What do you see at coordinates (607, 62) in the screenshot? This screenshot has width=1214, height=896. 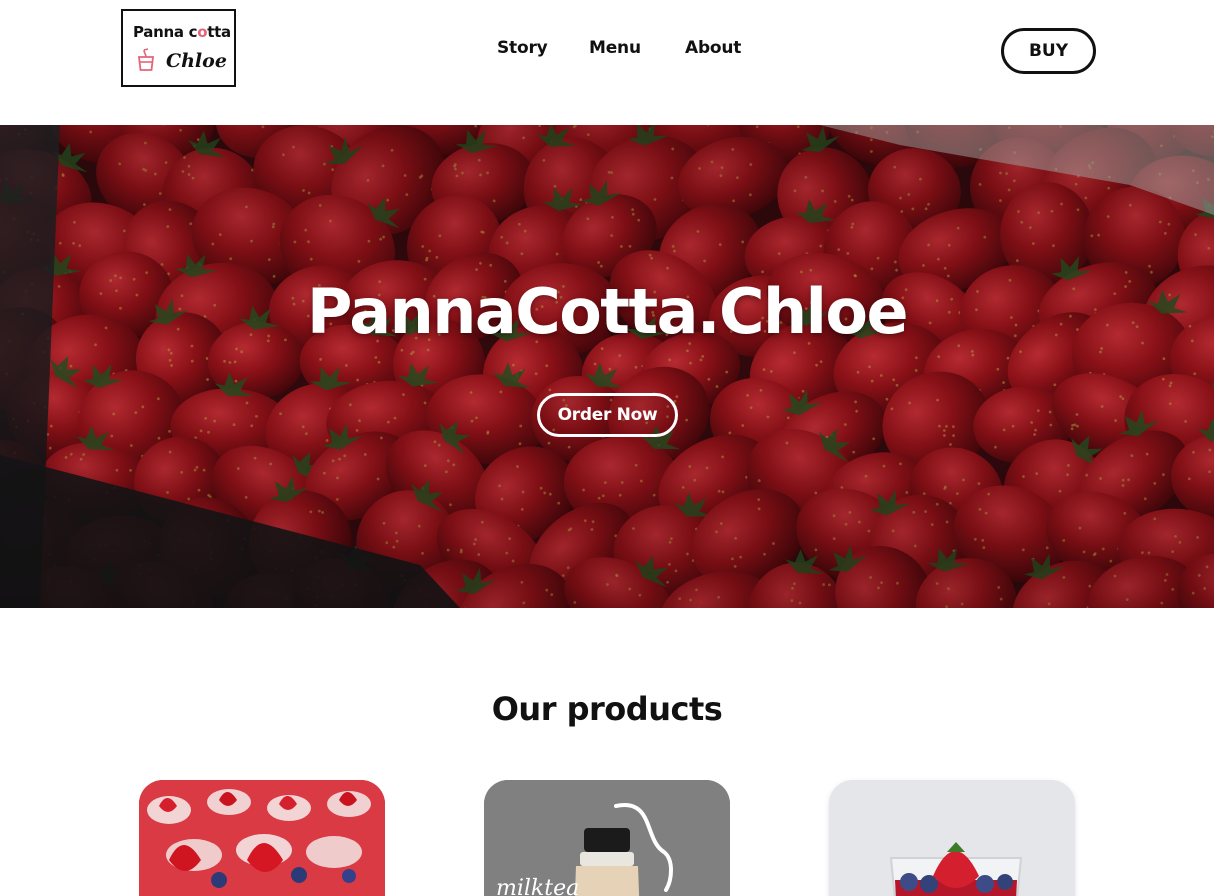 I see `site-header: Panna cotta Chloe Story Menu About BUY` at bounding box center [607, 62].